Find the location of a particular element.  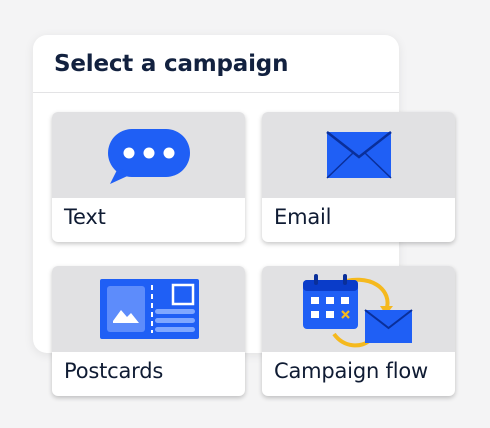

campaign-card-label: Postcards is located at coordinates (114, 371).